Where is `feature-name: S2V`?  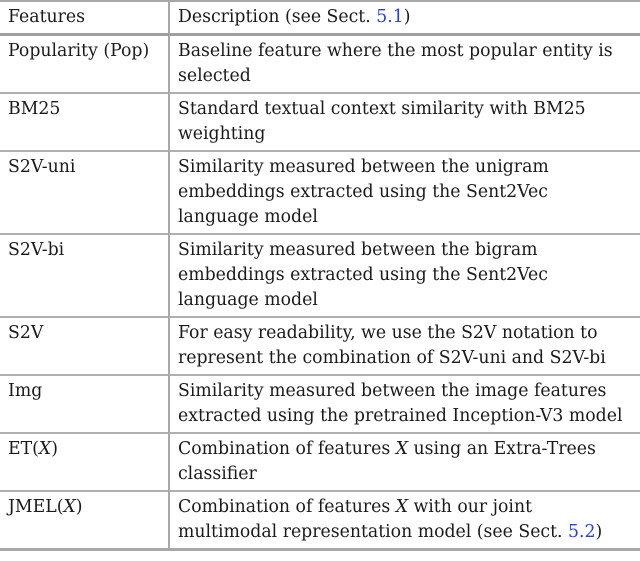
feature-name: S2V is located at coordinates (85, 346).